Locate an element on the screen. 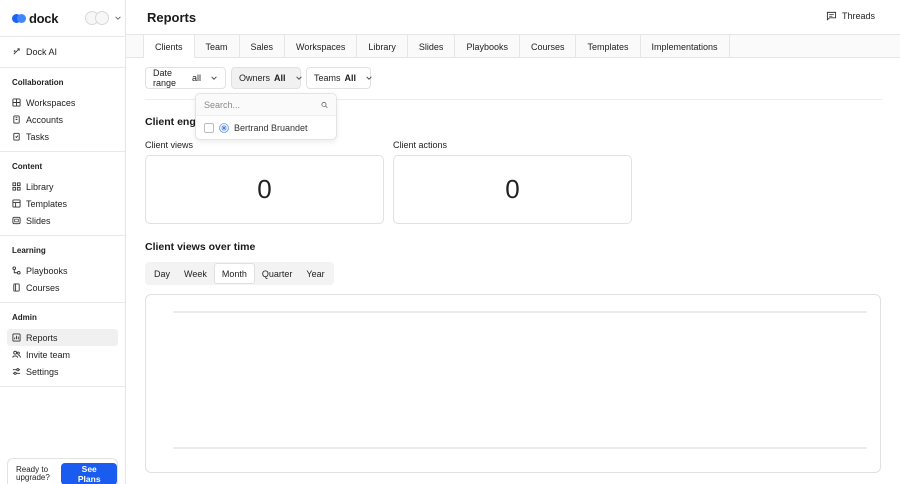 The height and width of the screenshot is (484, 900). page-title: Reports is located at coordinates (172, 17).